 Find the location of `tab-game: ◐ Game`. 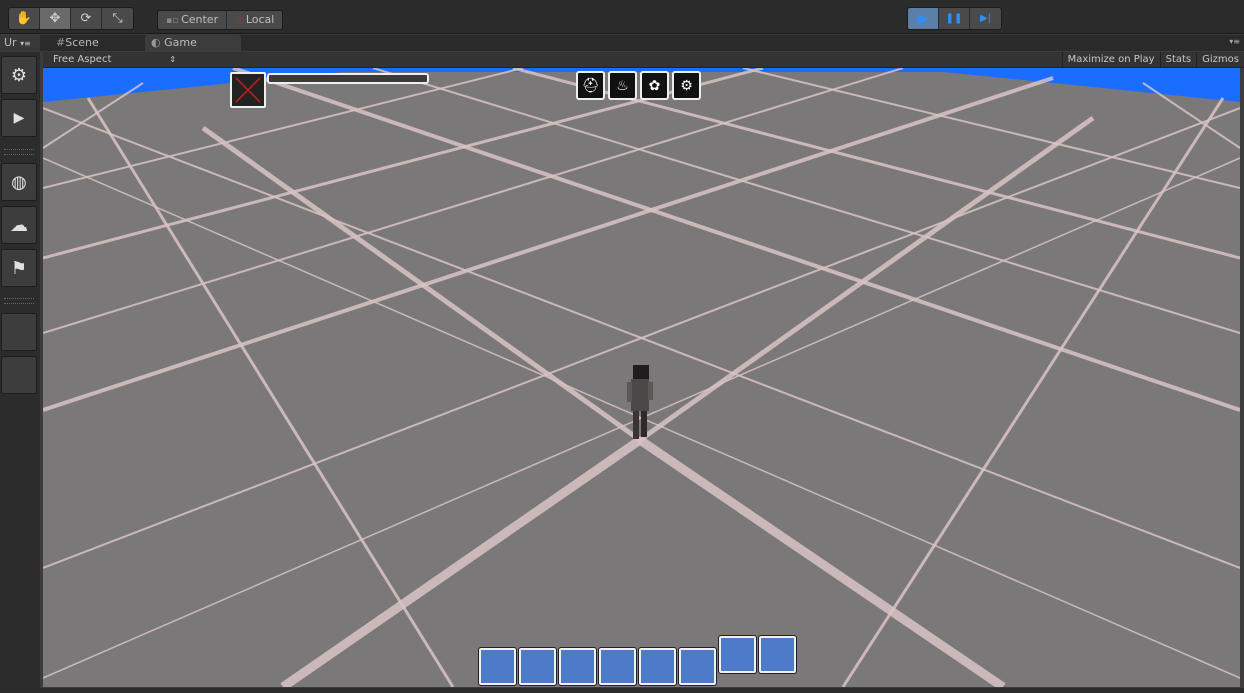

tab-game: ◐ Game is located at coordinates (193, 43).